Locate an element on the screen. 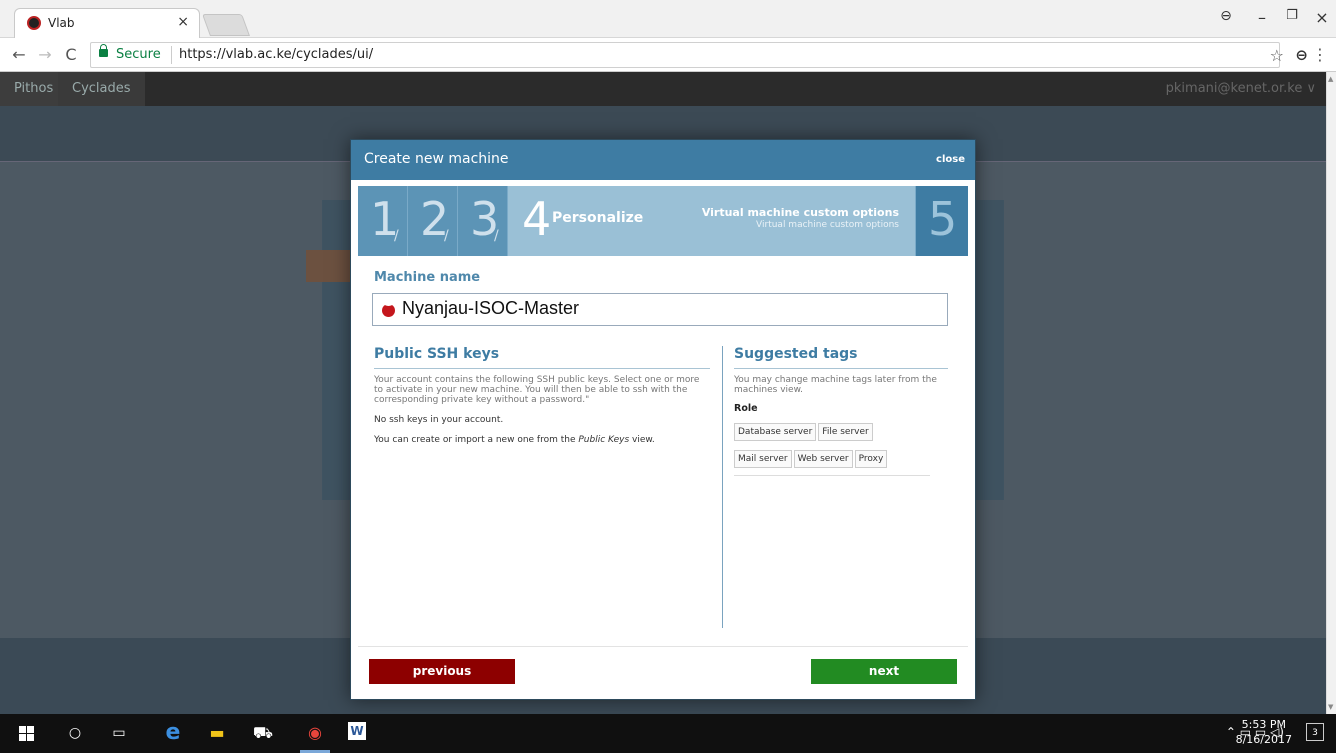 Image resolution: width=1336 pixels, height=753 pixels. lock-icon is located at coordinates (103, 50).